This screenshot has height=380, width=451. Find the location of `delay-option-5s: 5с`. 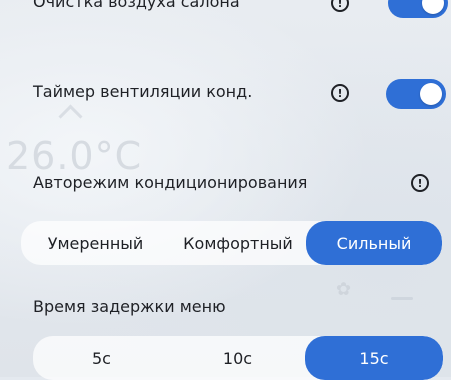

delay-option-5s: 5с is located at coordinates (101, 358).